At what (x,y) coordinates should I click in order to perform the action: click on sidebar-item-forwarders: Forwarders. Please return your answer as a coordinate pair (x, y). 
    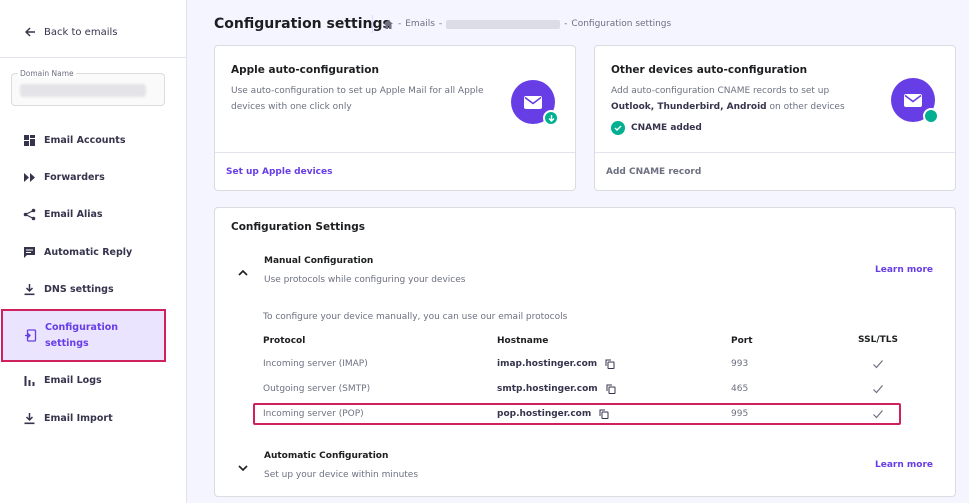
    Looking at the image, I should click on (93, 177).